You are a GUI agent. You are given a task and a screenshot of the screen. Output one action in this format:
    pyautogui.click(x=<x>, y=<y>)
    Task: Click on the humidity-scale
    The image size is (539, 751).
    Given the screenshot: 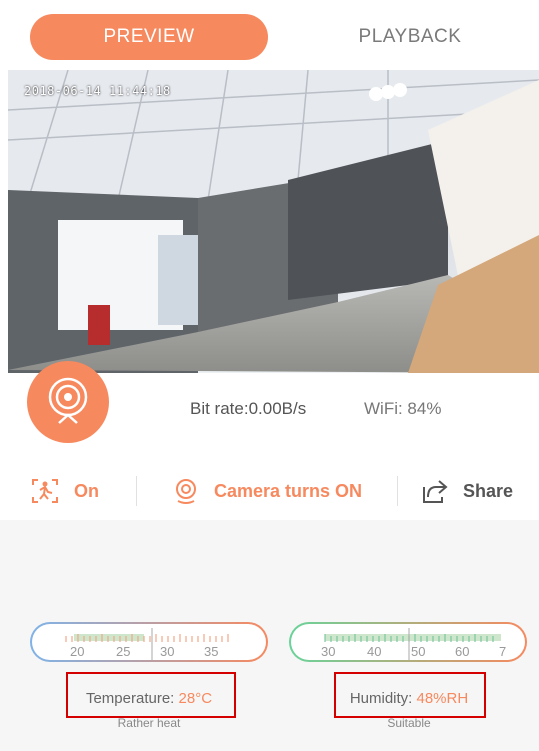 What is the action you would take?
    pyautogui.click(x=412, y=644)
    